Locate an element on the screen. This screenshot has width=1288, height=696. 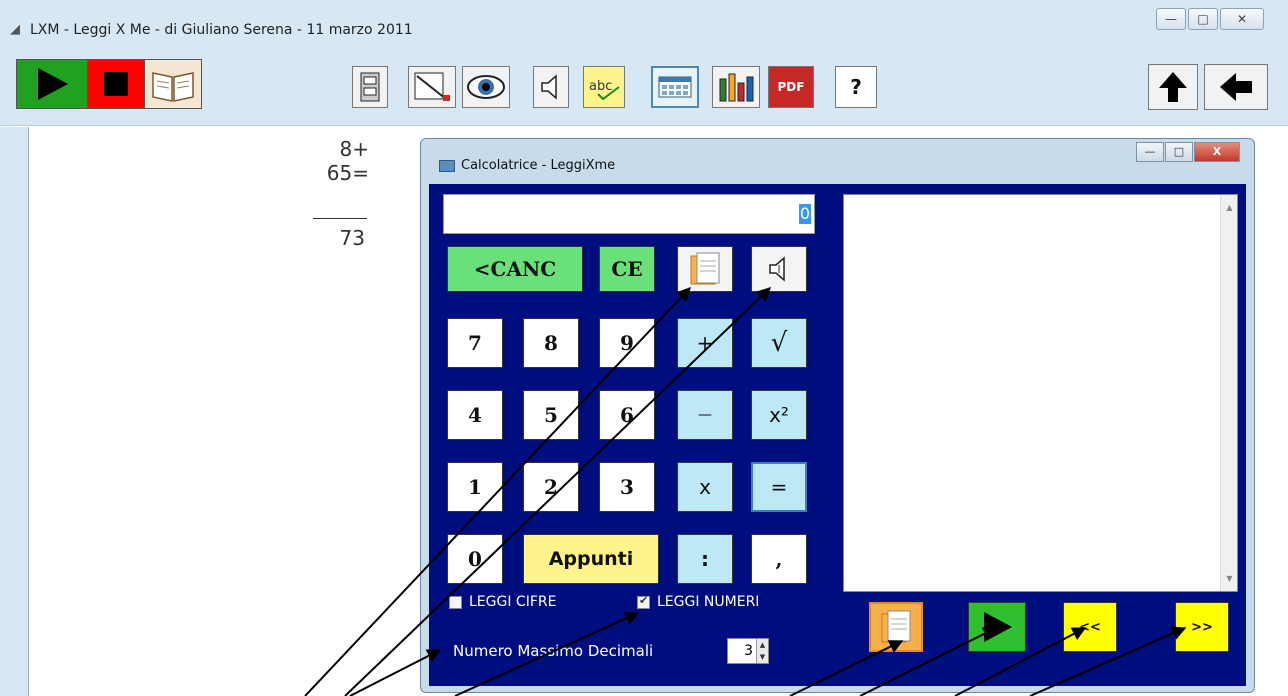
spellcheck-icon: abc is located at coordinates (604, 90).